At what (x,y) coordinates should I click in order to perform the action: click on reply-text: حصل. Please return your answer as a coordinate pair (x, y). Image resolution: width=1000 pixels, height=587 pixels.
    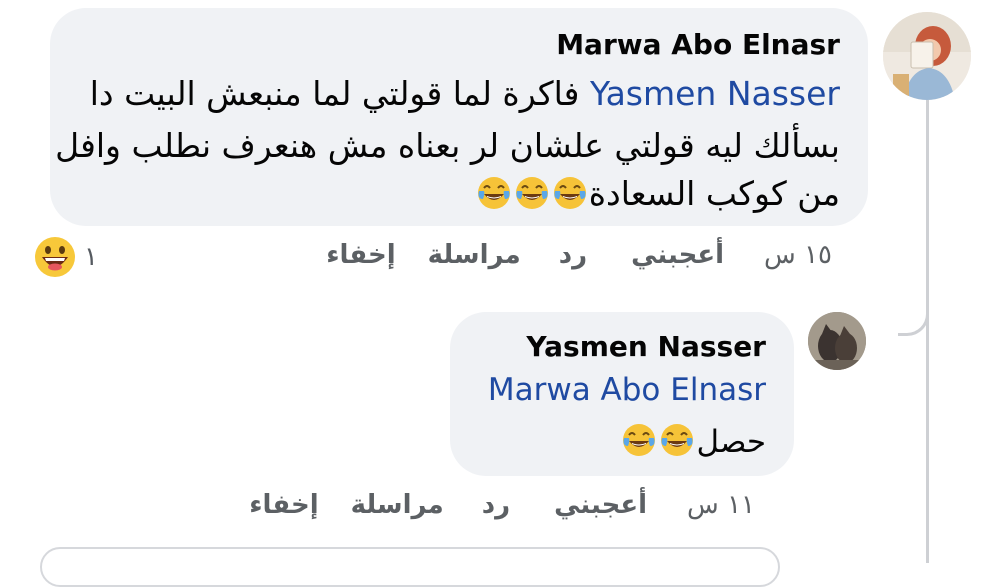
    Looking at the image, I should click on (731, 442).